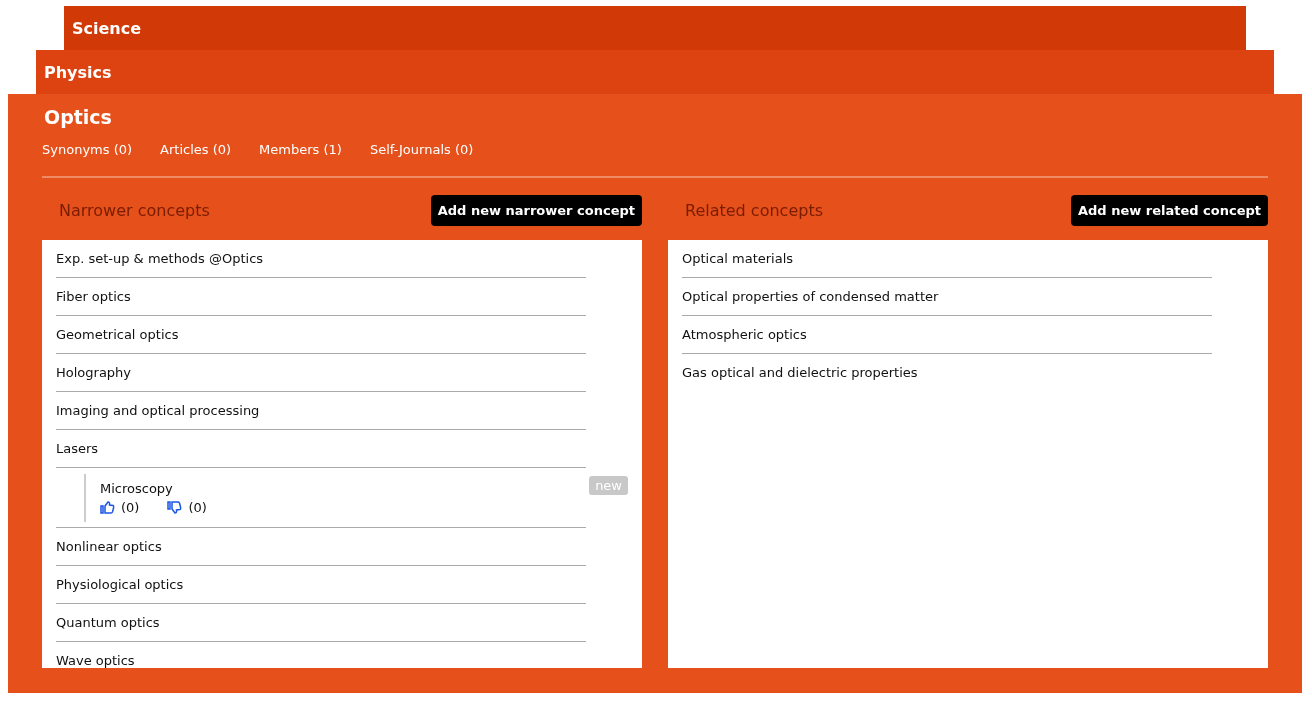 This screenshot has height=701, width=1312. I want to click on concept-link: Holography, so click(94, 372).